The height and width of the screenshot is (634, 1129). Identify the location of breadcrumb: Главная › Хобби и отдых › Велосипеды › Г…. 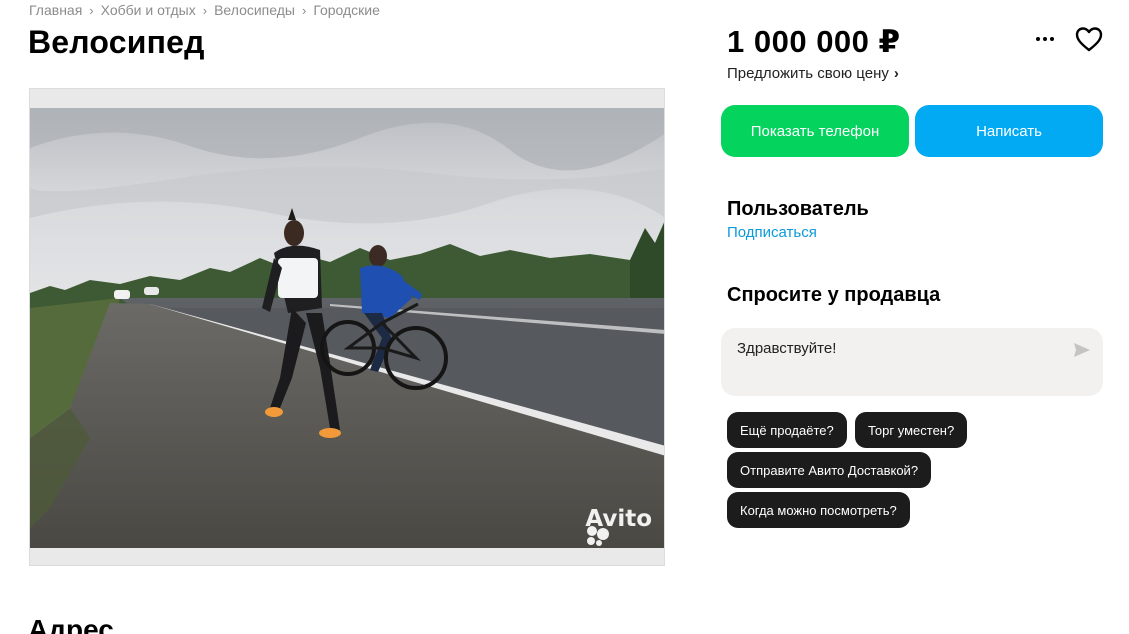
(204, 10).